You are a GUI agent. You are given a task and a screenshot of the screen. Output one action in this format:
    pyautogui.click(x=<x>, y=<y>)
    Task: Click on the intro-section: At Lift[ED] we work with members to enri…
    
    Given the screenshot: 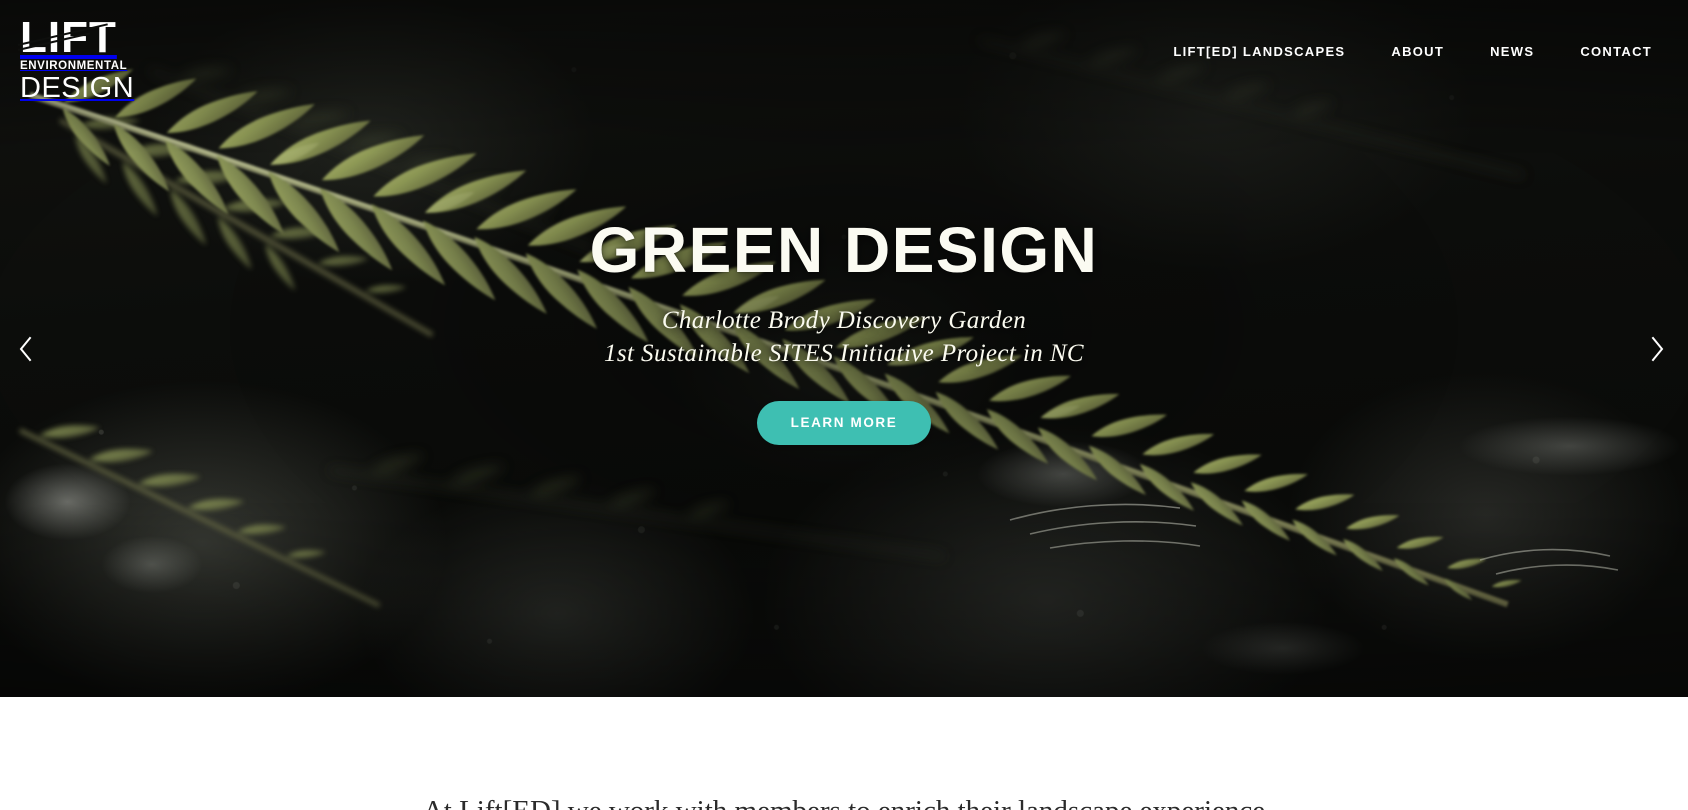 What is the action you would take?
    pyautogui.click(x=844, y=753)
    